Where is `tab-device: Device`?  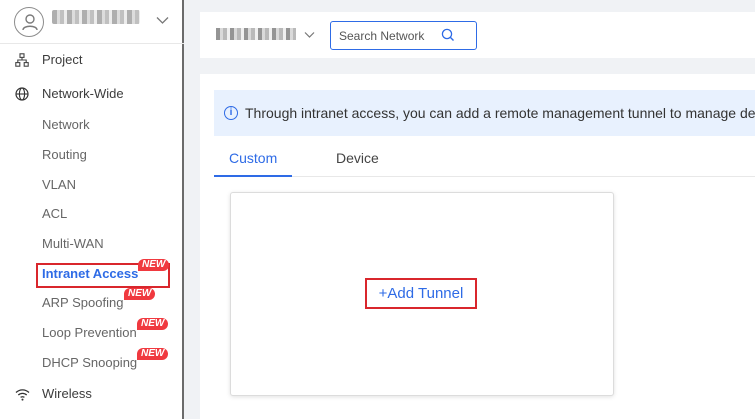
tab-device: Device is located at coordinates (357, 158).